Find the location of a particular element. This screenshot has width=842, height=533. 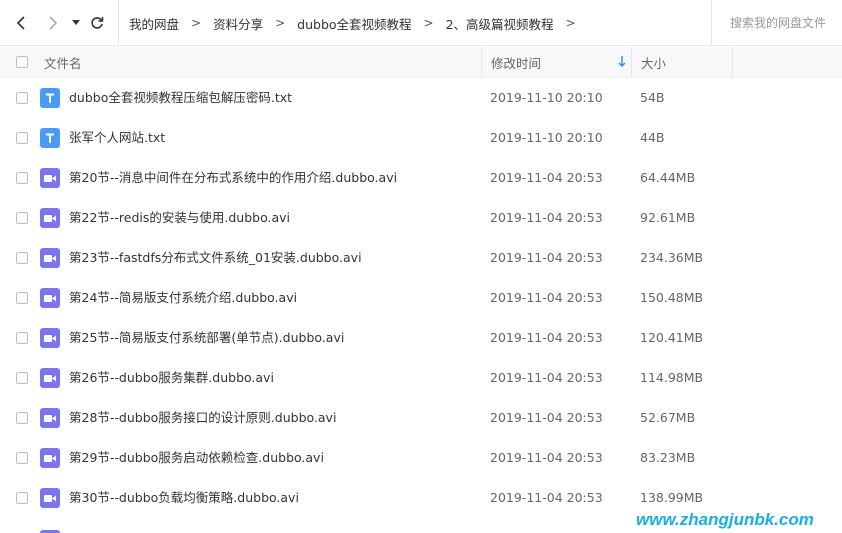

search-input is located at coordinates (777, 23).